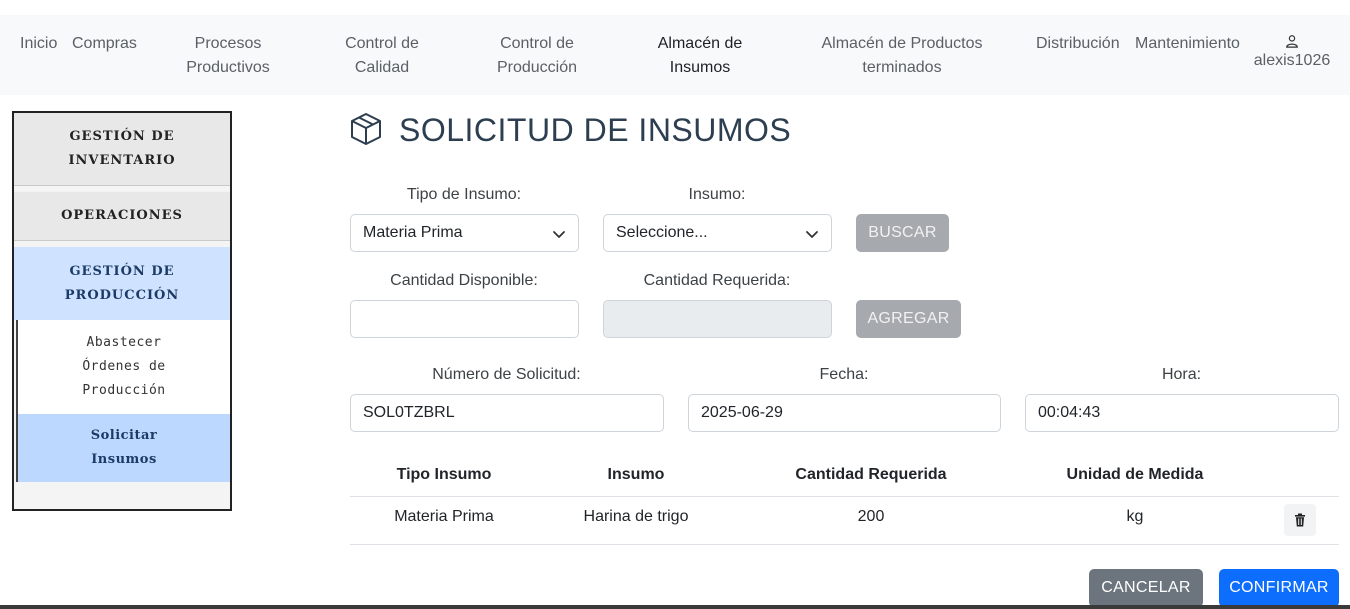  I want to click on cantidad-disponible-label: Cantidad Disponible:, so click(464, 280).